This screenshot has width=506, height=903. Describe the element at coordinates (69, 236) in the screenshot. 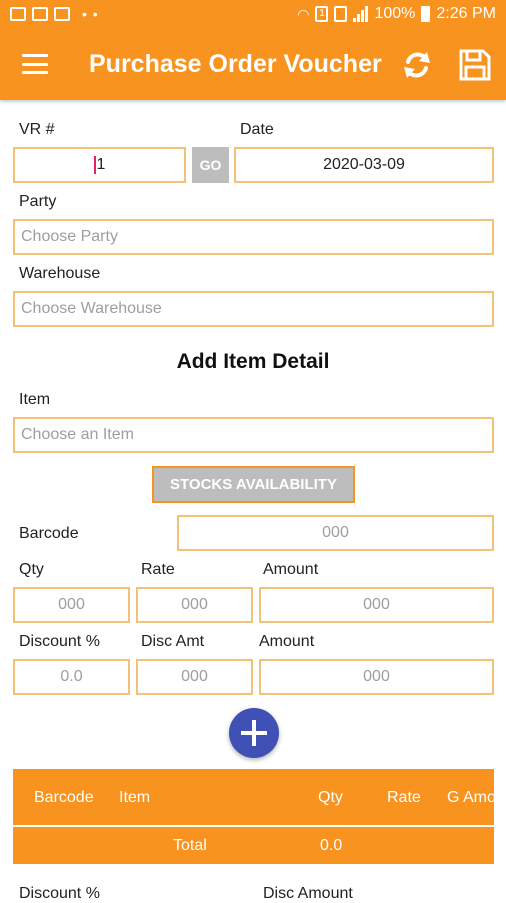

I see `party-placeholder: Choose Party` at that location.